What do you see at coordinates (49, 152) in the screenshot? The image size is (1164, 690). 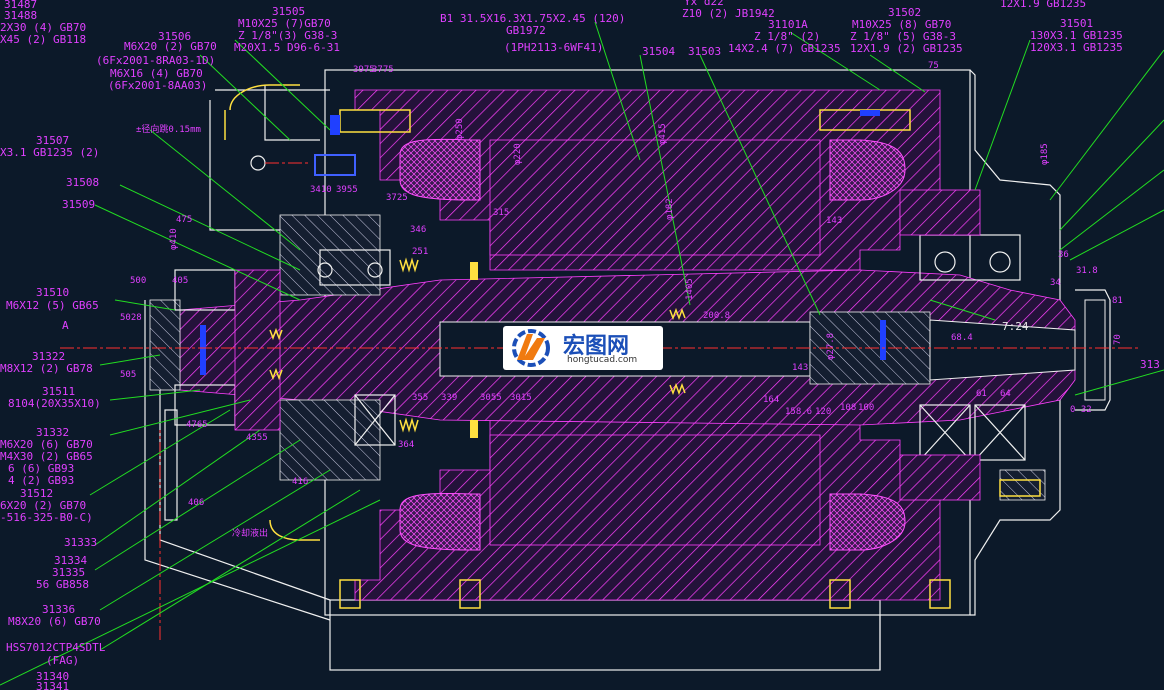 I see `callout-x31-gb1235: X3.1 GB1235 (2)` at bounding box center [49, 152].